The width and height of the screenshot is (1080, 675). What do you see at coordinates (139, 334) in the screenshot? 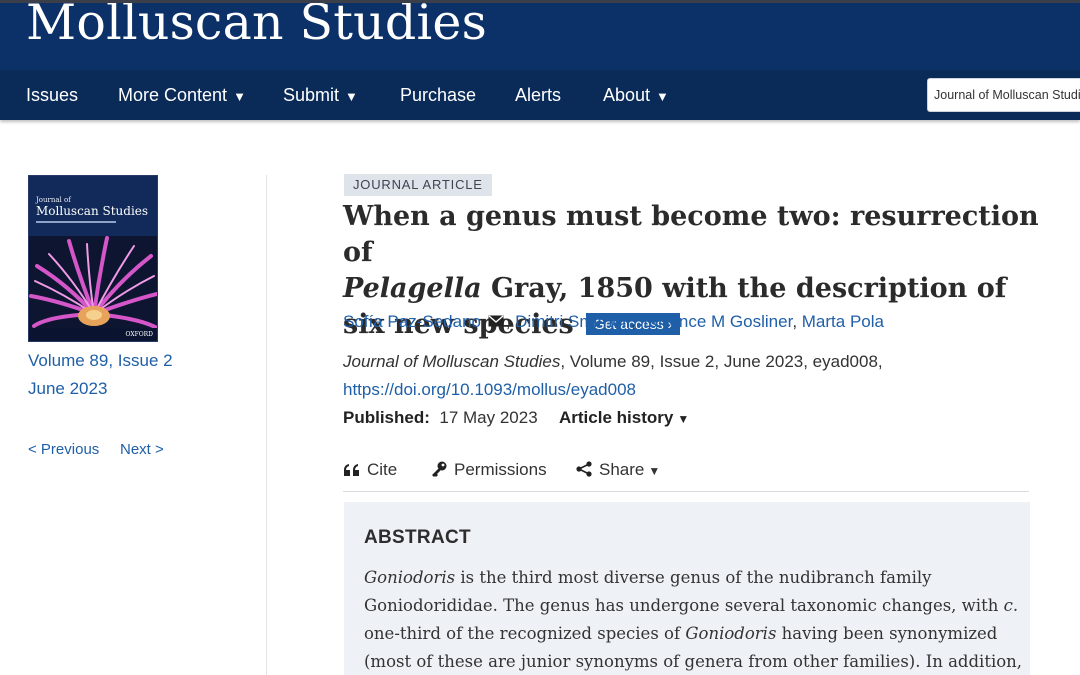
I see `cover-publisher: OXFORD` at bounding box center [139, 334].